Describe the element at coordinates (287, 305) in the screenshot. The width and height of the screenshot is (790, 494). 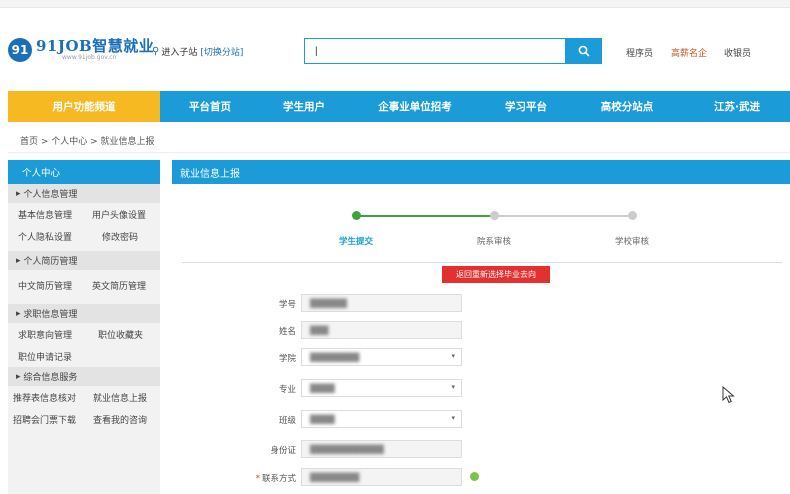
I see `label-student-id: 学号` at that location.